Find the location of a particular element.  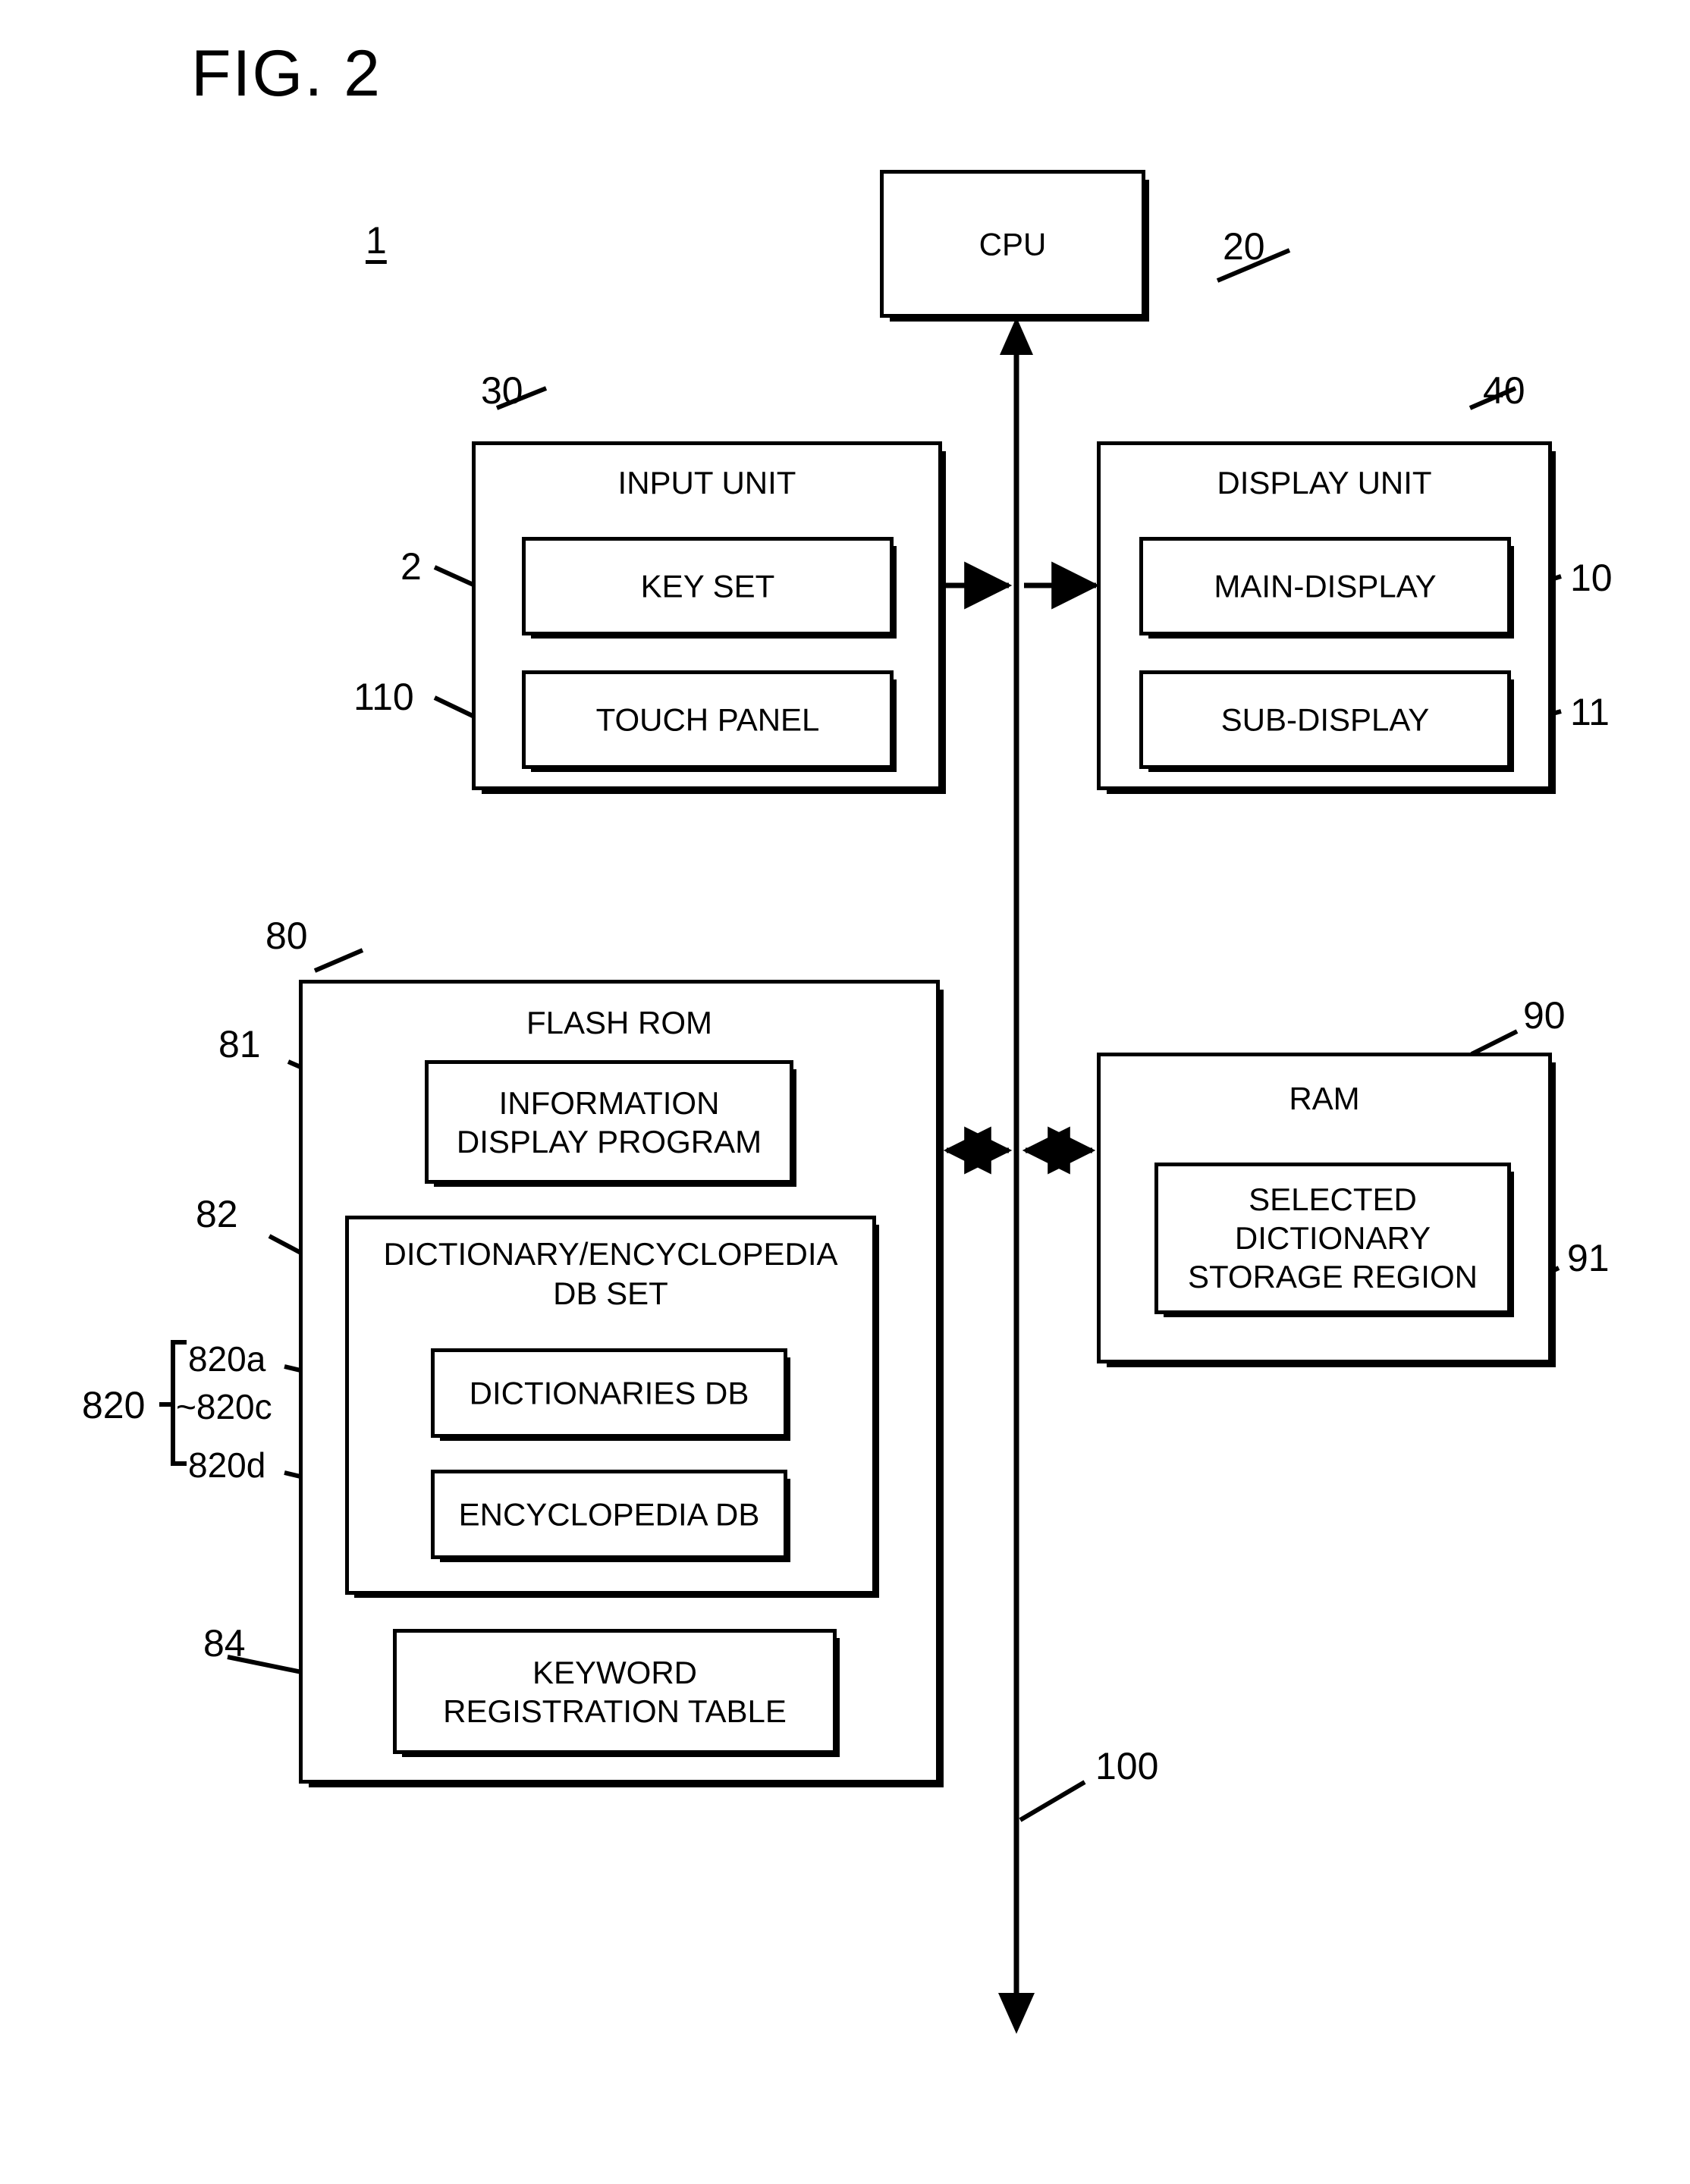

ref-84: 84 is located at coordinates (224, 1643).